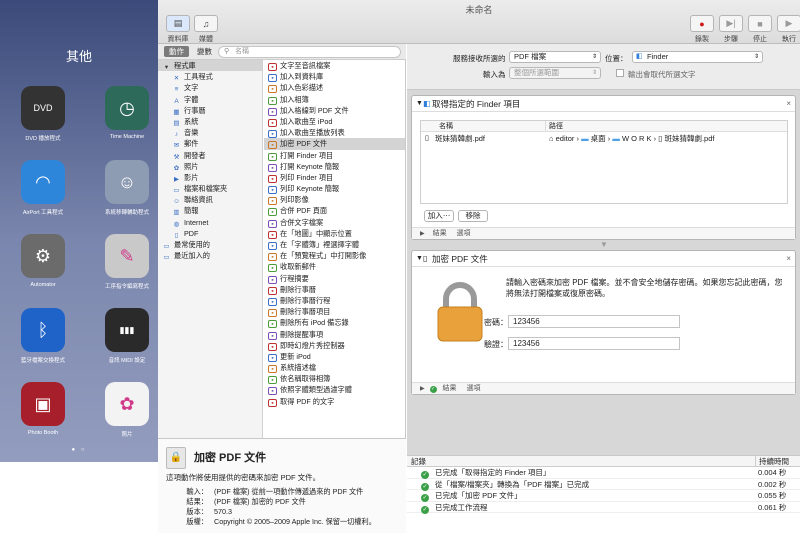 This screenshot has height=533, width=800. Describe the element at coordinates (210, 222) in the screenshot. I see `category-item: ◍ Internet` at that location.